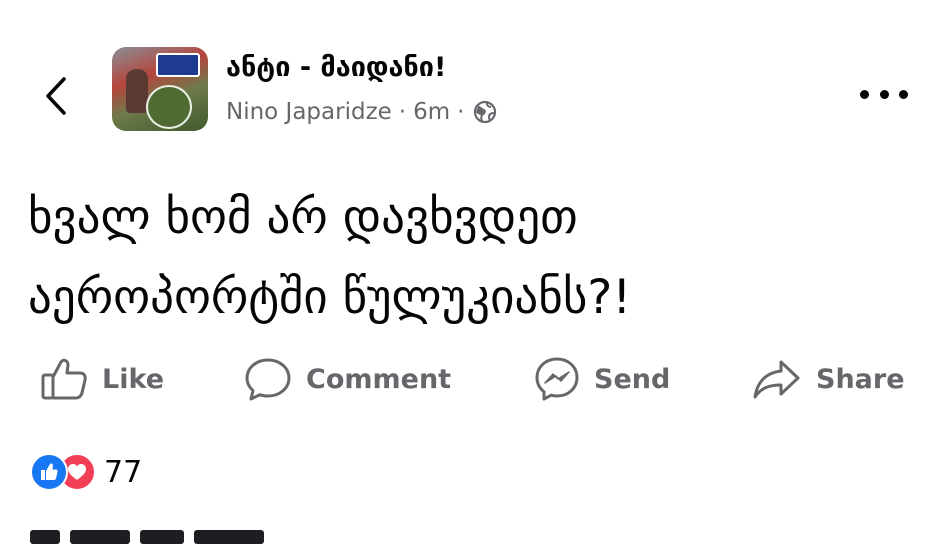  I want to click on more-options-button, so click(884, 94).